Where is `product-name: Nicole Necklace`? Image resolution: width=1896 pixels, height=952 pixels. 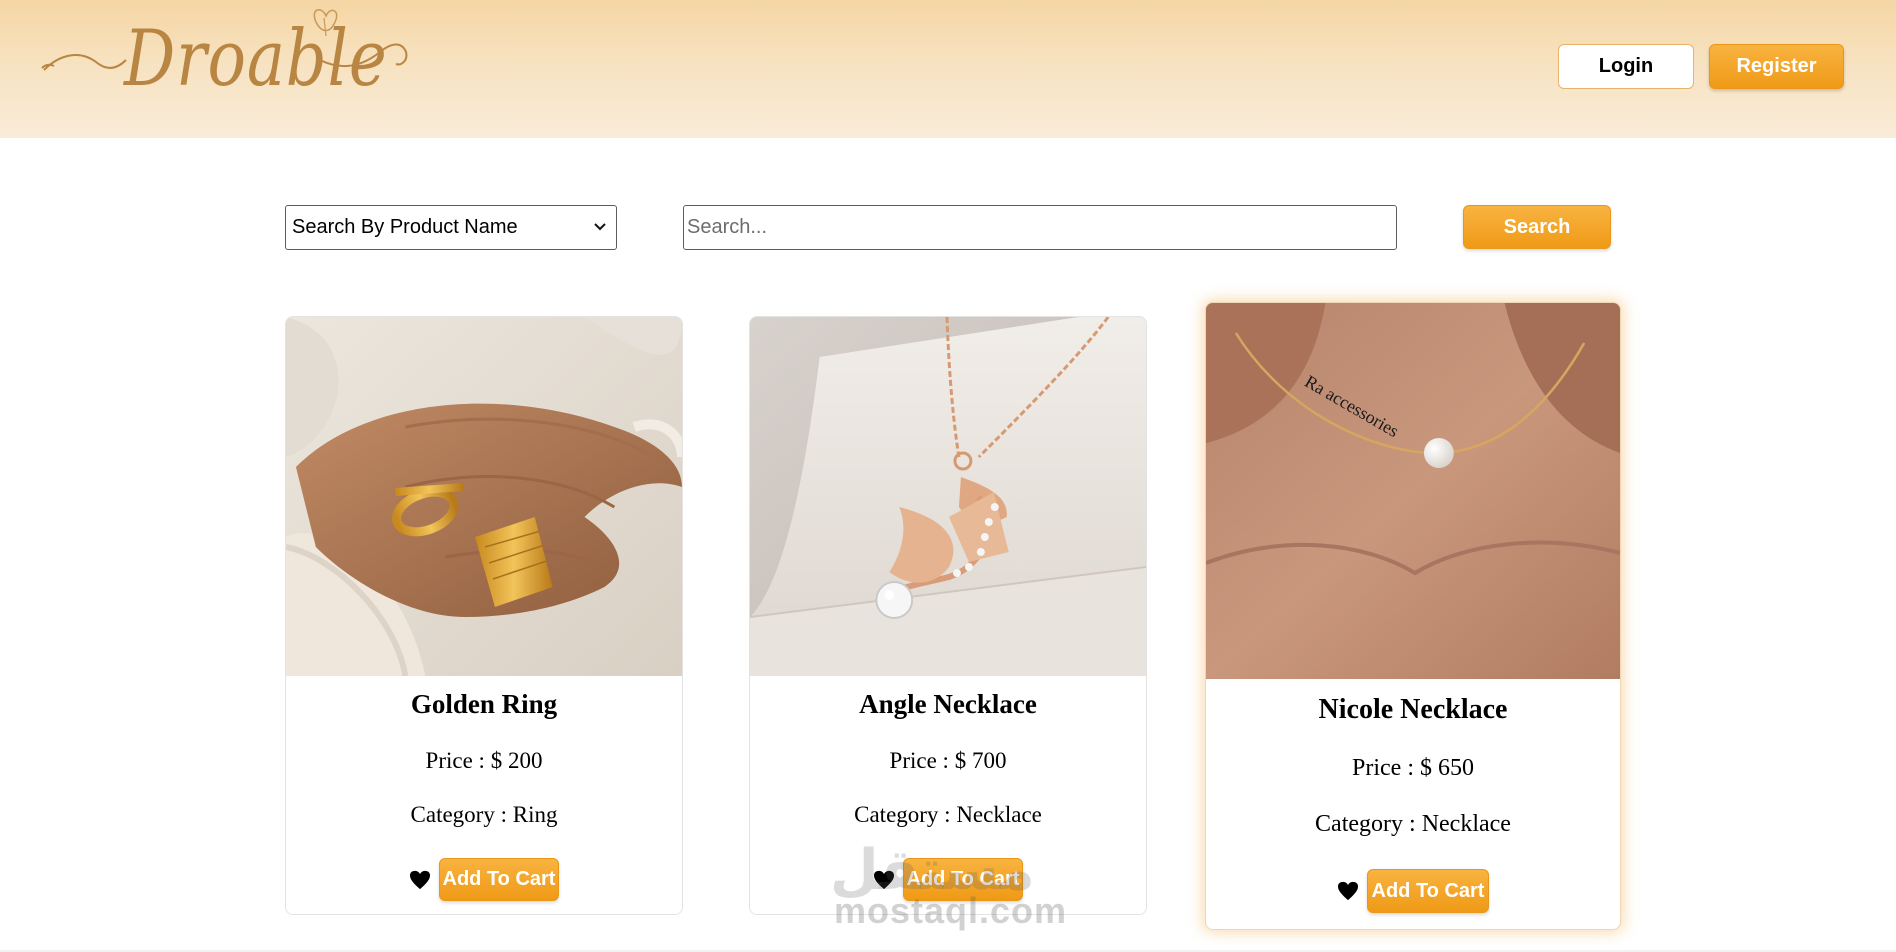
product-name: Nicole Necklace is located at coordinates (1413, 709).